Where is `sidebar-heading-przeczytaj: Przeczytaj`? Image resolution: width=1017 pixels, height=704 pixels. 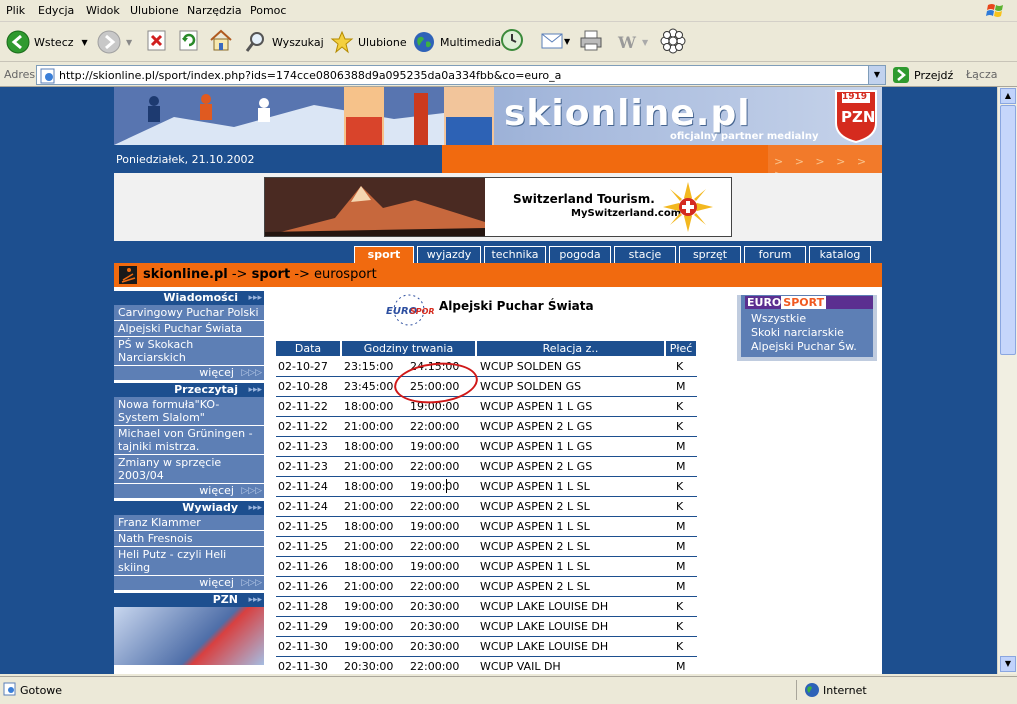
sidebar-heading-przeczytaj: Przeczytaj is located at coordinates (189, 390).